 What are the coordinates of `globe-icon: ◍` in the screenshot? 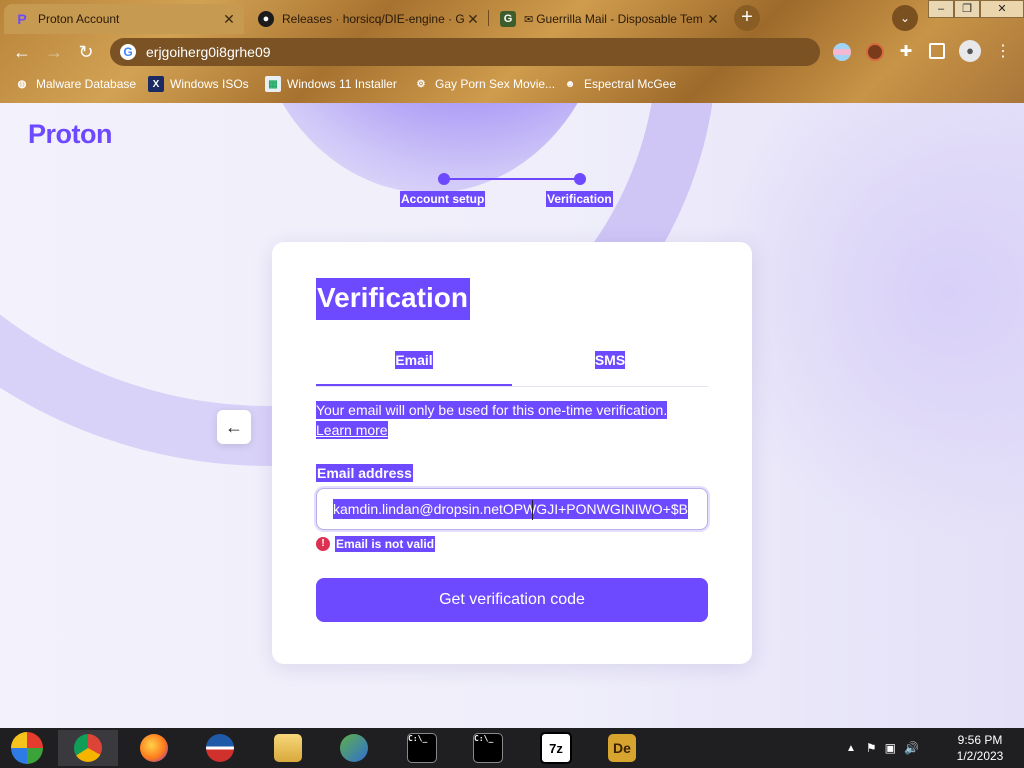 It's located at (22, 84).